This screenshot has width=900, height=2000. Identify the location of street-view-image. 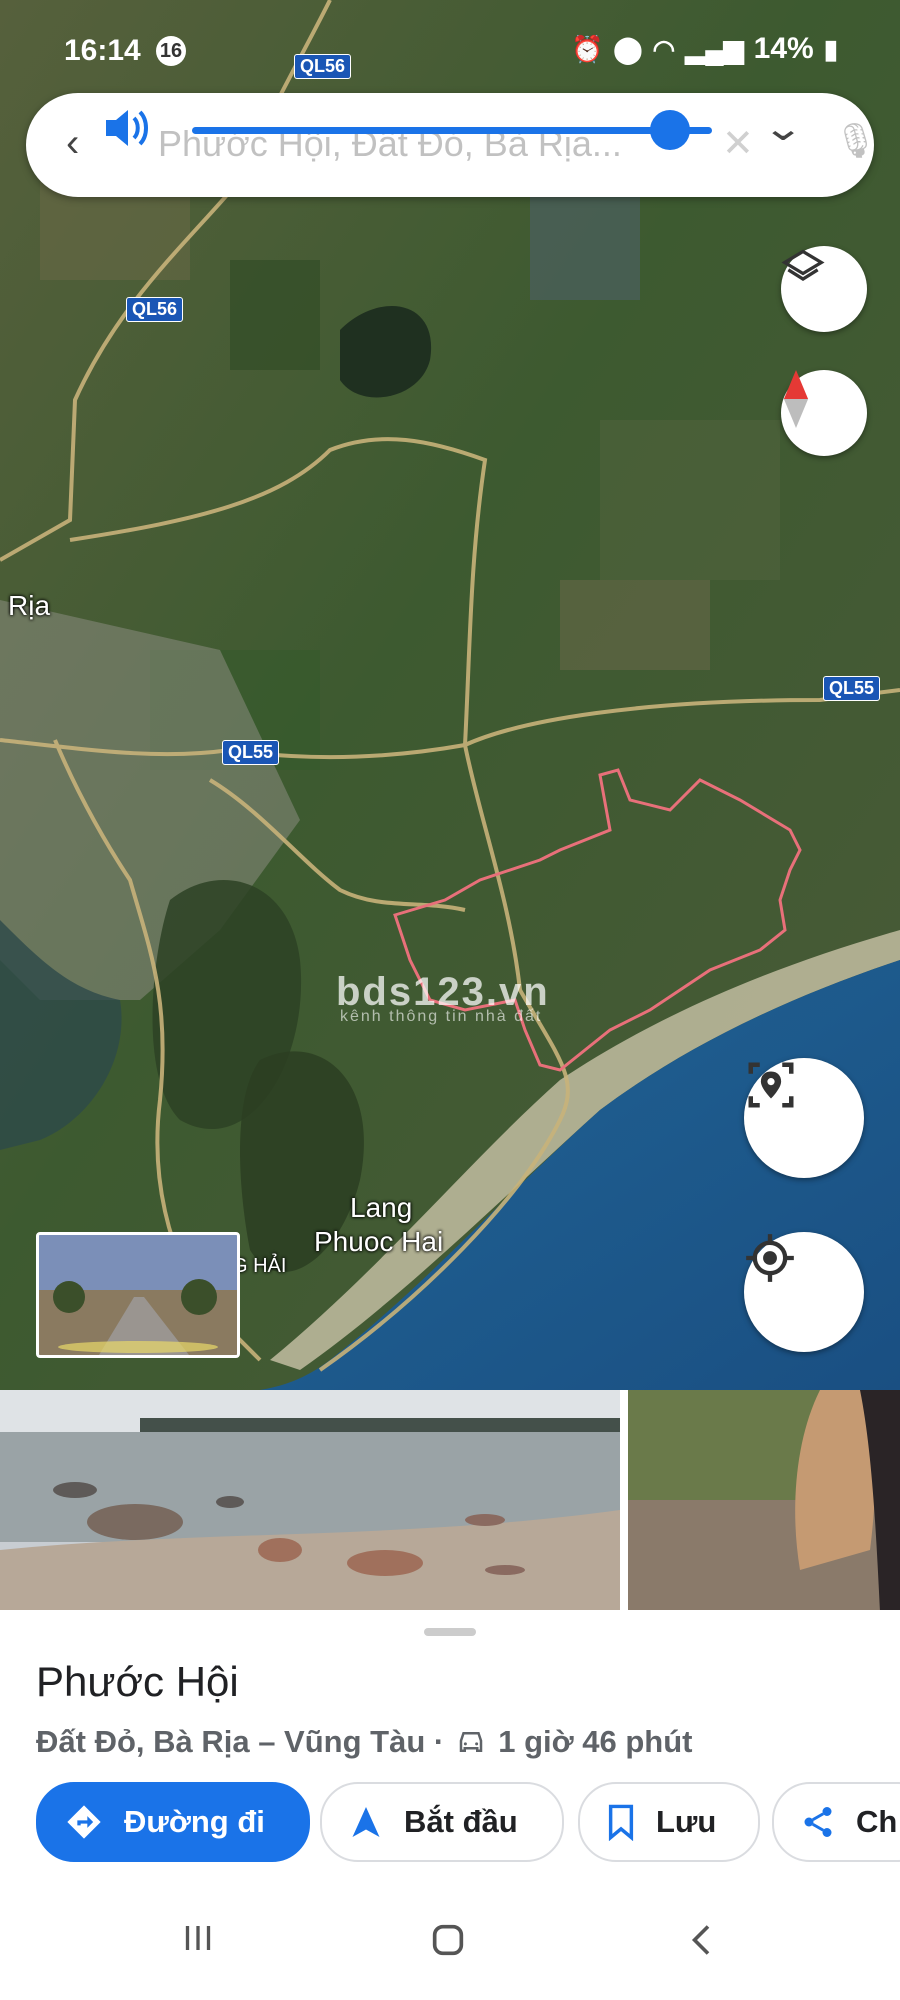
(138, 1295).